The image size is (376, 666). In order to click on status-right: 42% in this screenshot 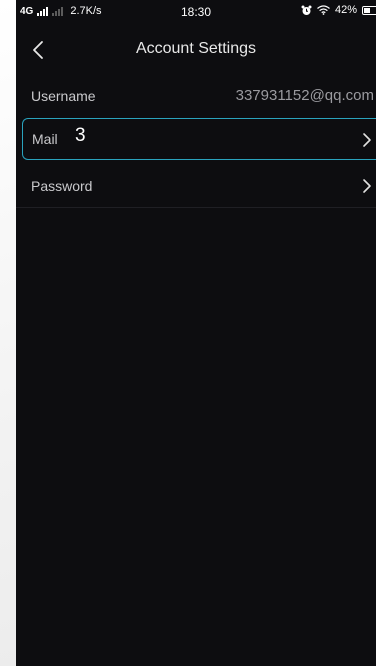, I will do `click(338, 10)`.